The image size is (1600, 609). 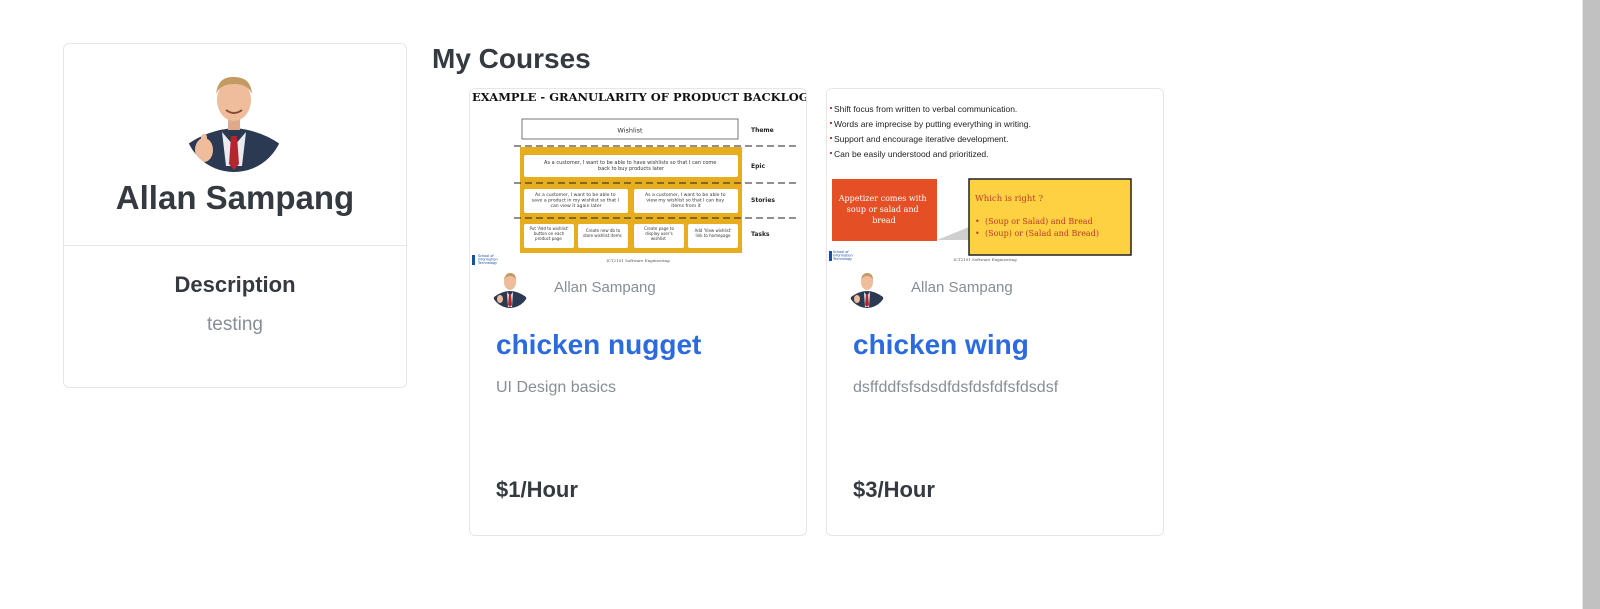 I want to click on svg-text: Epic, so click(x=758, y=166).